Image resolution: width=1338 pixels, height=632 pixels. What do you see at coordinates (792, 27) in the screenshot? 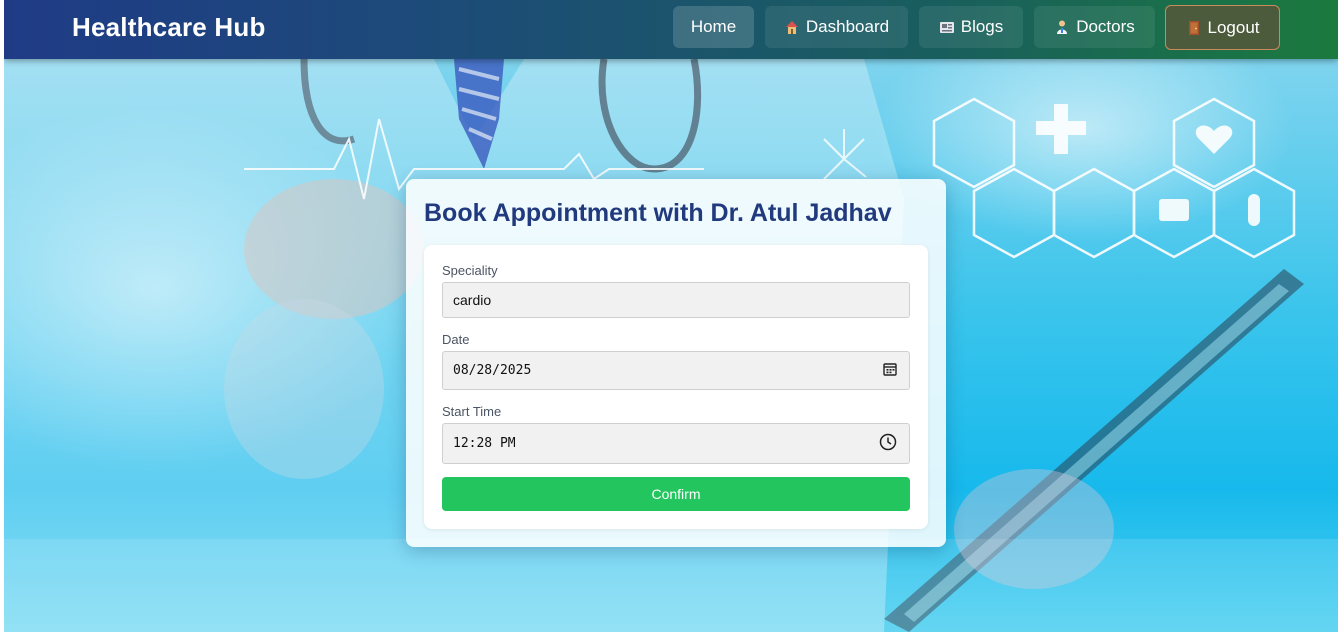
I see `house-icon` at bounding box center [792, 27].